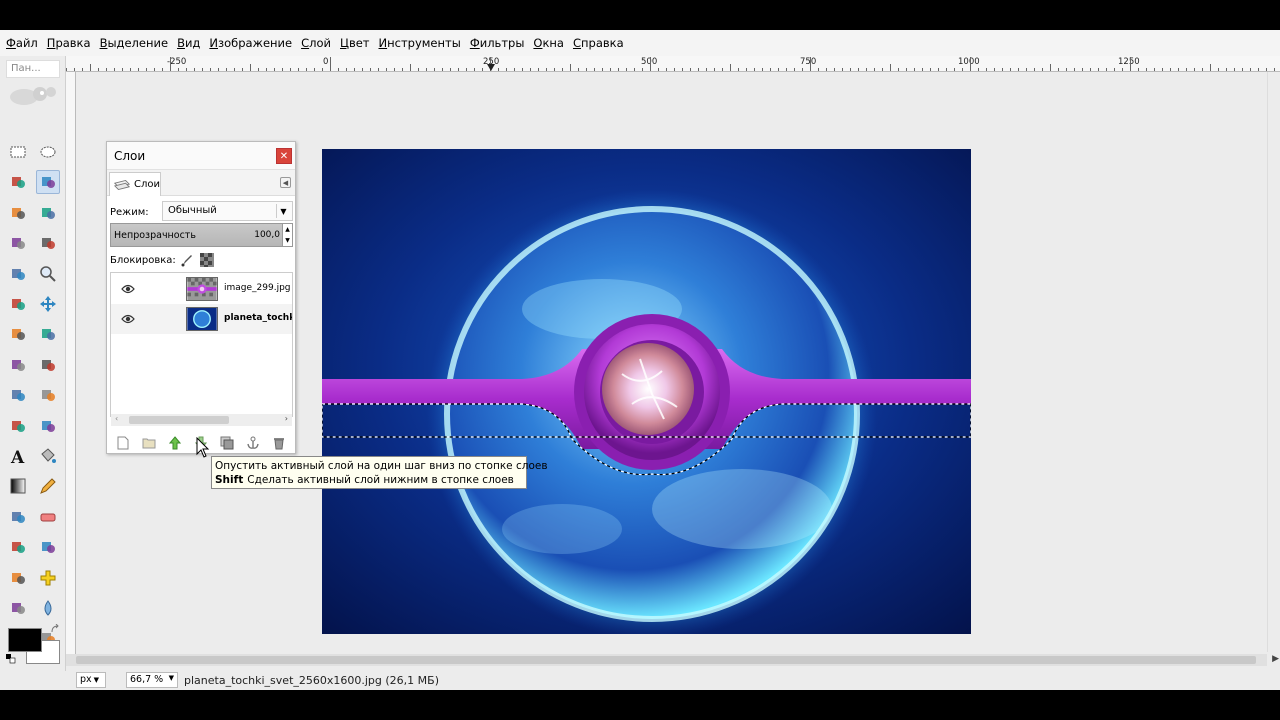 This screenshot has width=1280, height=720. What do you see at coordinates (187, 260) in the screenshot?
I see `lock-pixels-brush-icon` at bounding box center [187, 260].